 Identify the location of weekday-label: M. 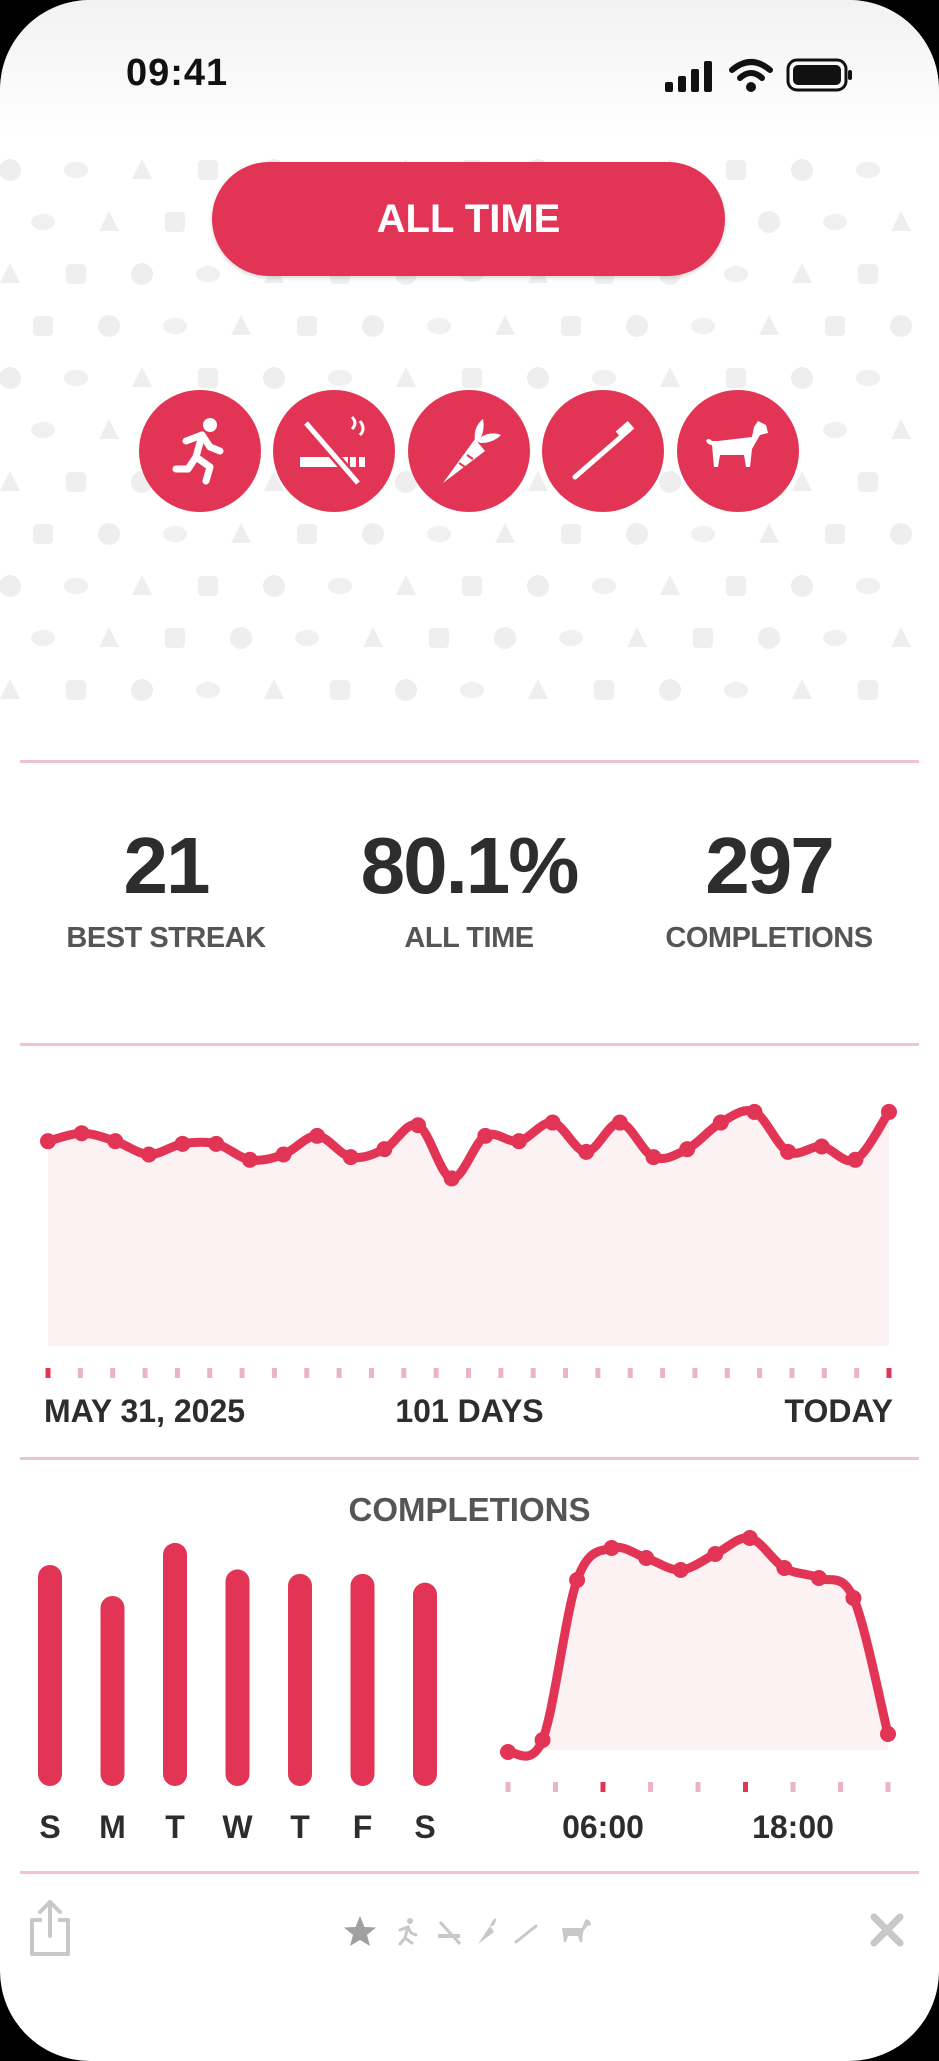
(112, 1827).